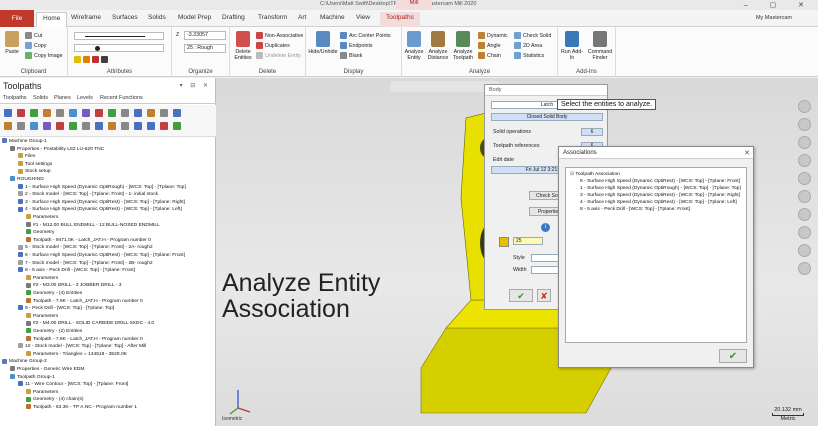  What do you see at coordinates (157, 17) in the screenshot?
I see `tab-solids: Solids` at bounding box center [157, 17].